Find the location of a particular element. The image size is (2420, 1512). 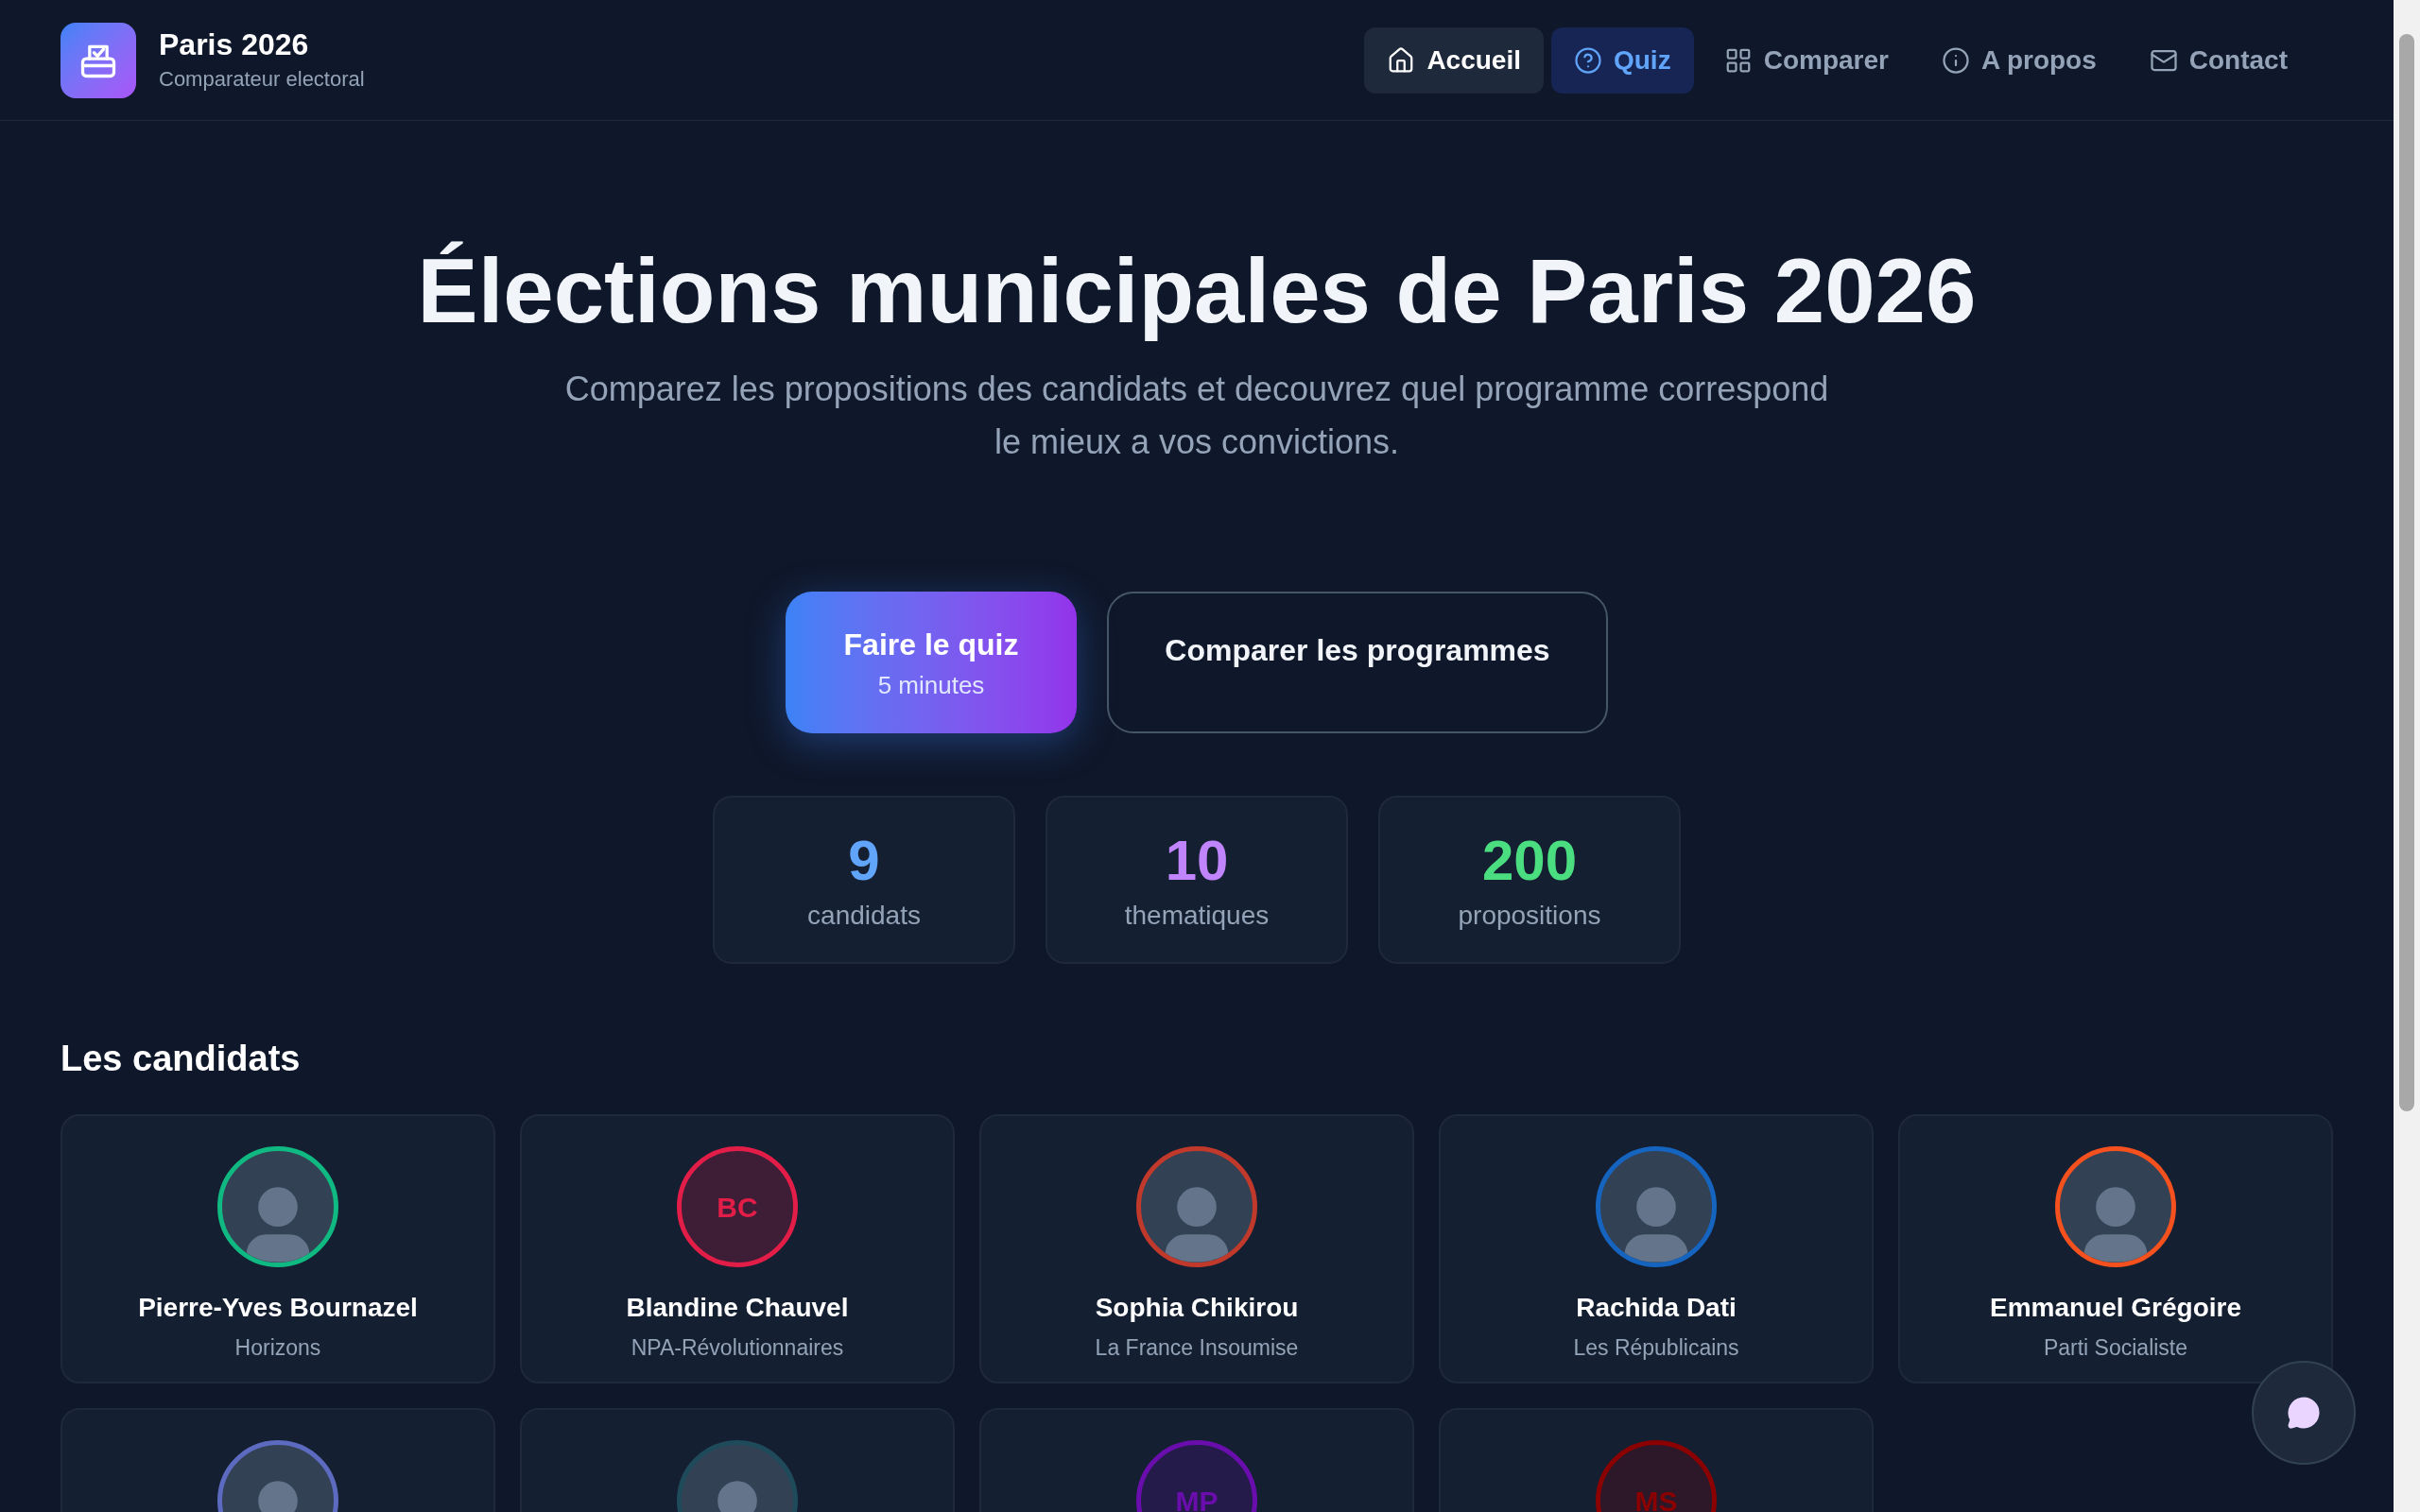

ballot-box-logo-icon is located at coordinates (98, 60).